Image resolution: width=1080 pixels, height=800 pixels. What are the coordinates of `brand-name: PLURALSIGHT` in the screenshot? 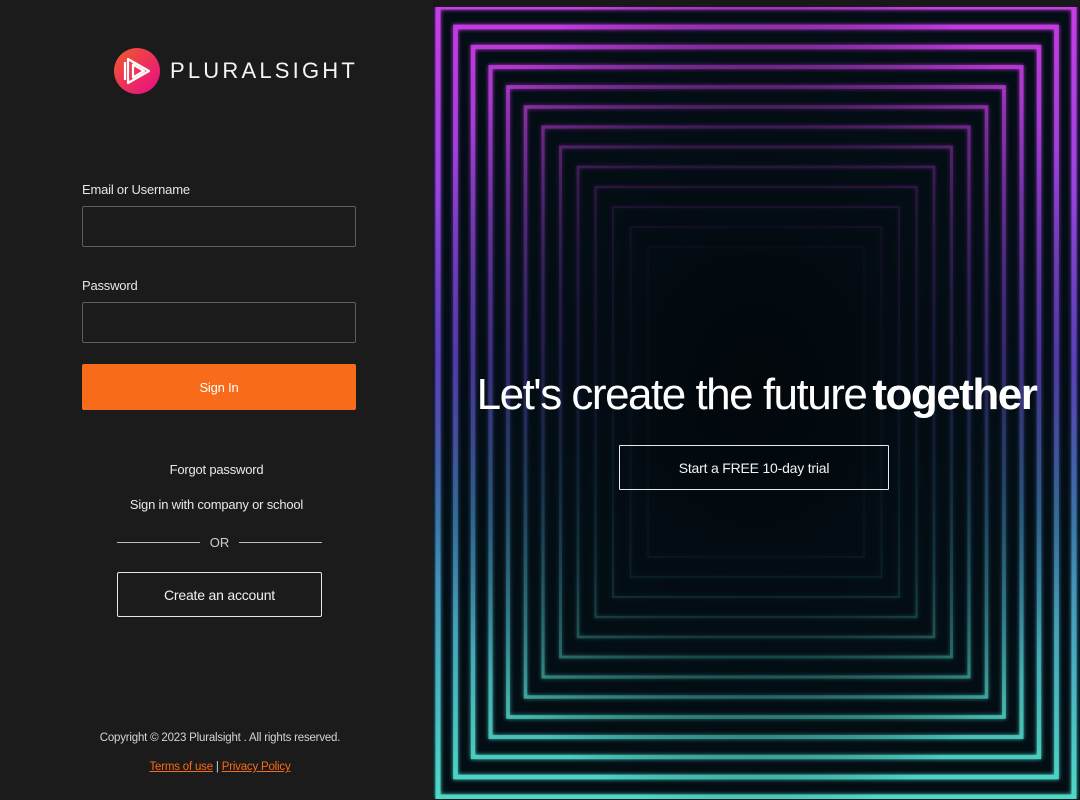 It's located at (264, 70).